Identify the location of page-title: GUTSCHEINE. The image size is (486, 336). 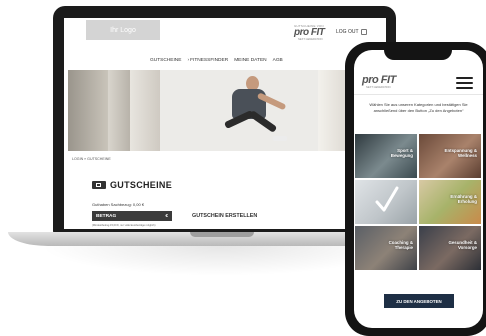
(132, 185).